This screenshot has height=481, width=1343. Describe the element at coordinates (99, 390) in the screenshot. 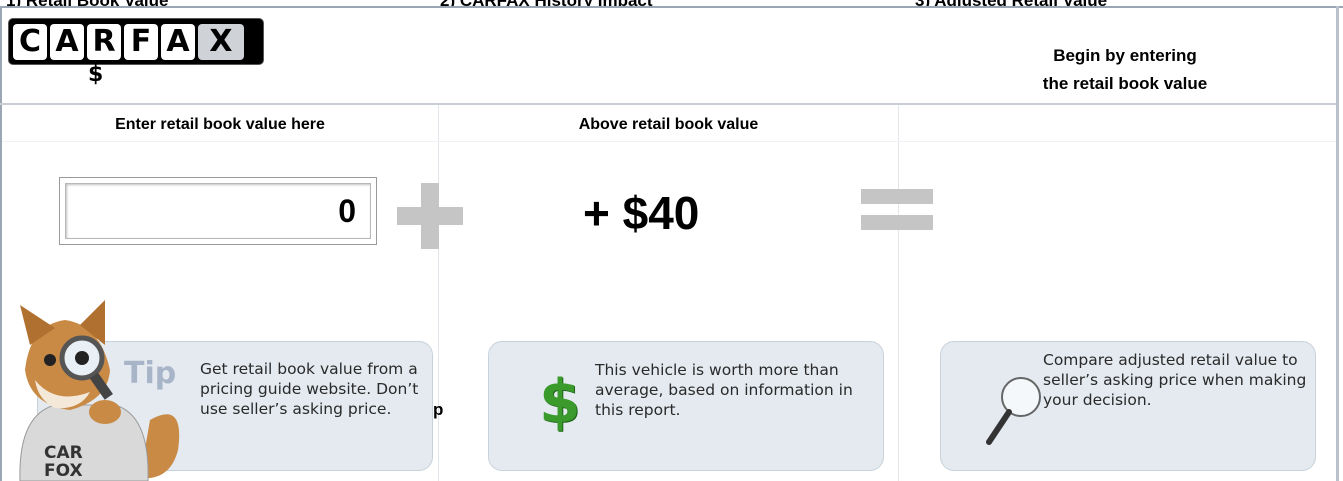

I see `car-fox-mascot-icon: CAR FOX` at that location.